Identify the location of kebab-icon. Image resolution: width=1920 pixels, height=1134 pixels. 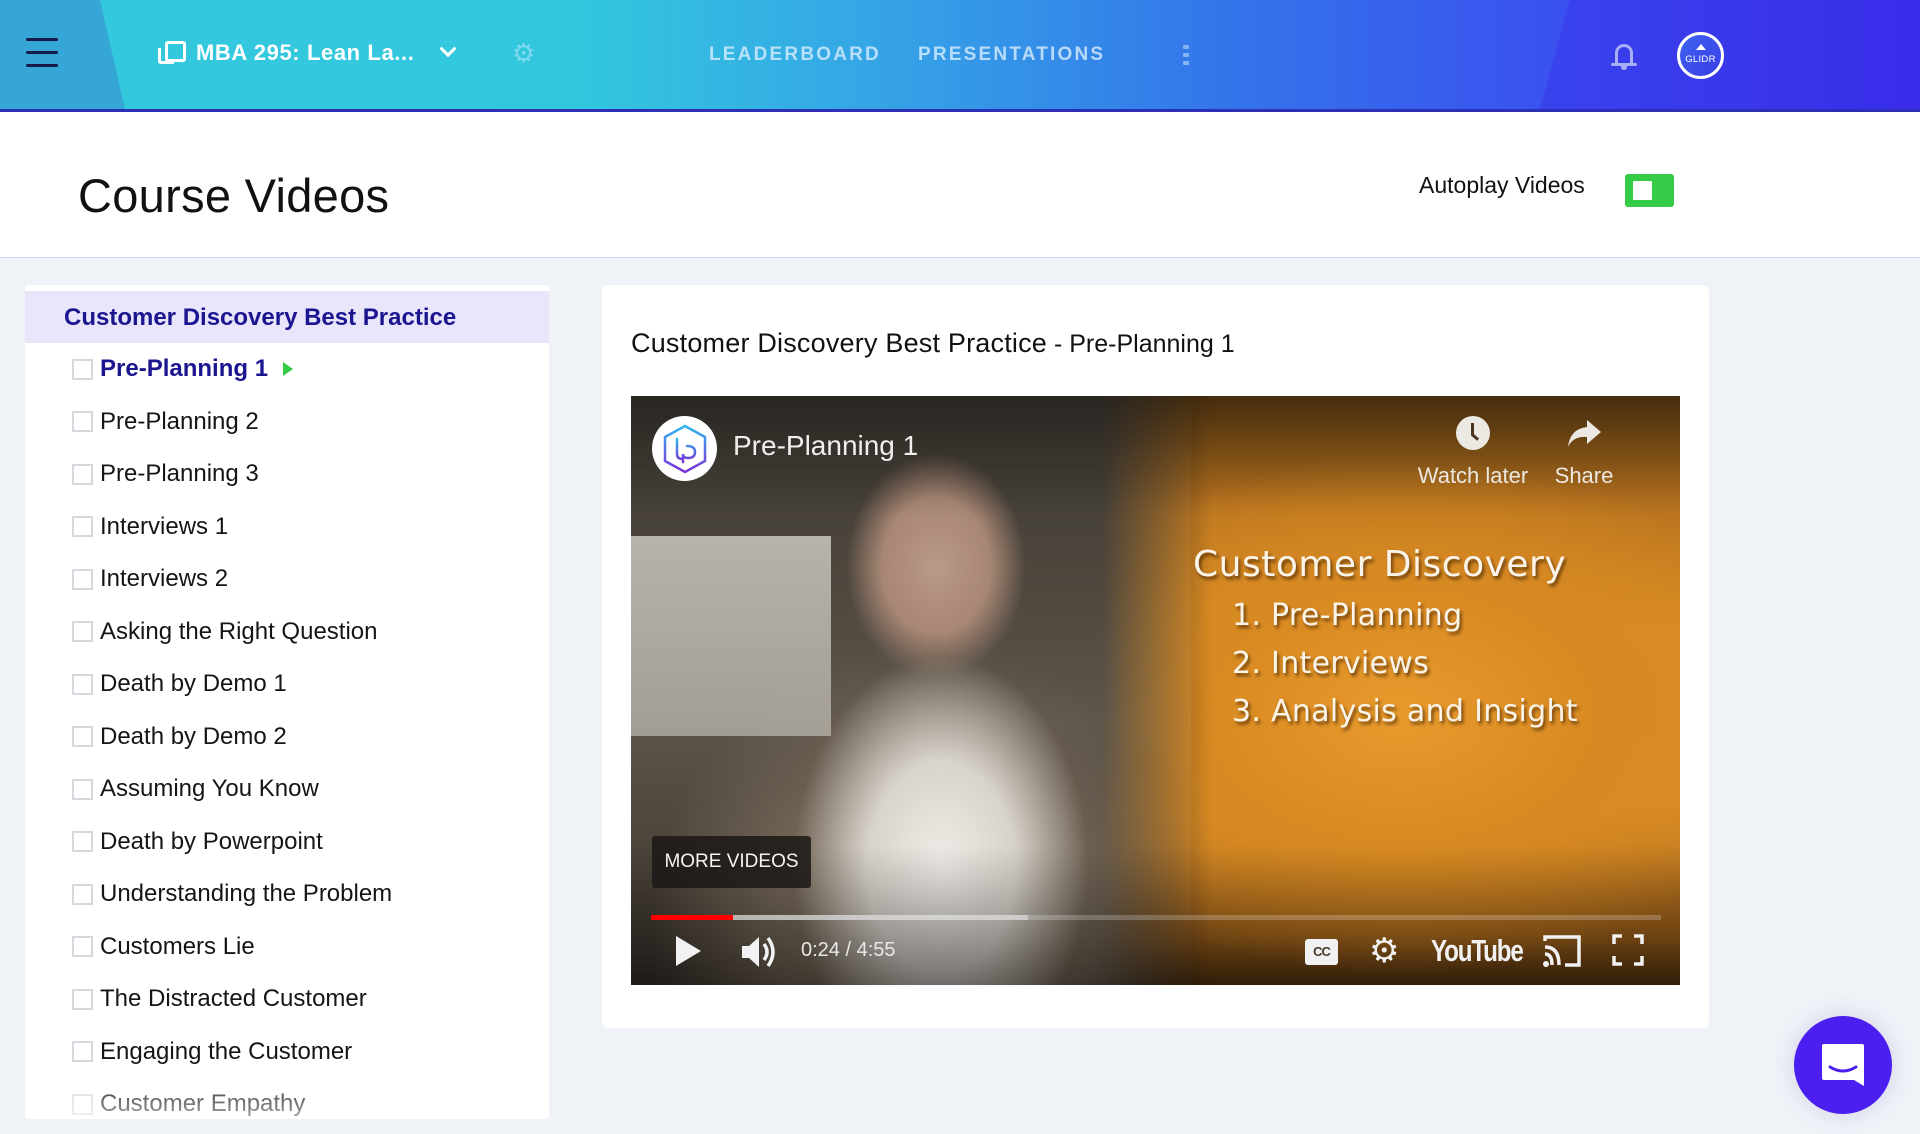
(1186, 47).